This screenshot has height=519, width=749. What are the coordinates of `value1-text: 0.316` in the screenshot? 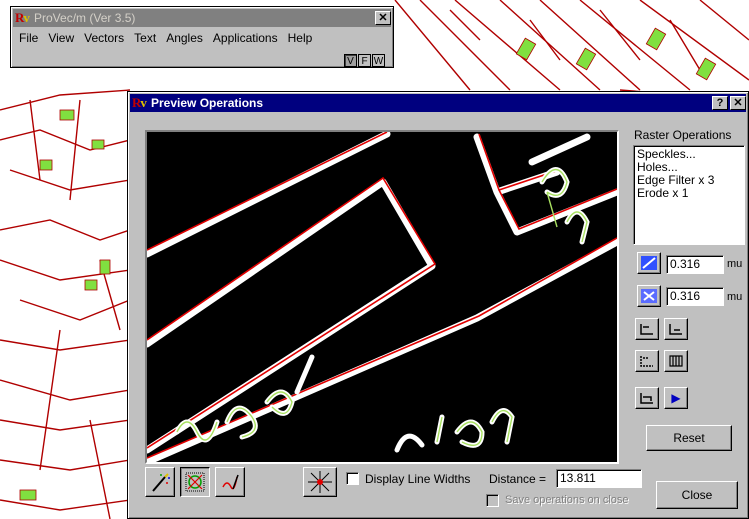 It's located at (685, 264).